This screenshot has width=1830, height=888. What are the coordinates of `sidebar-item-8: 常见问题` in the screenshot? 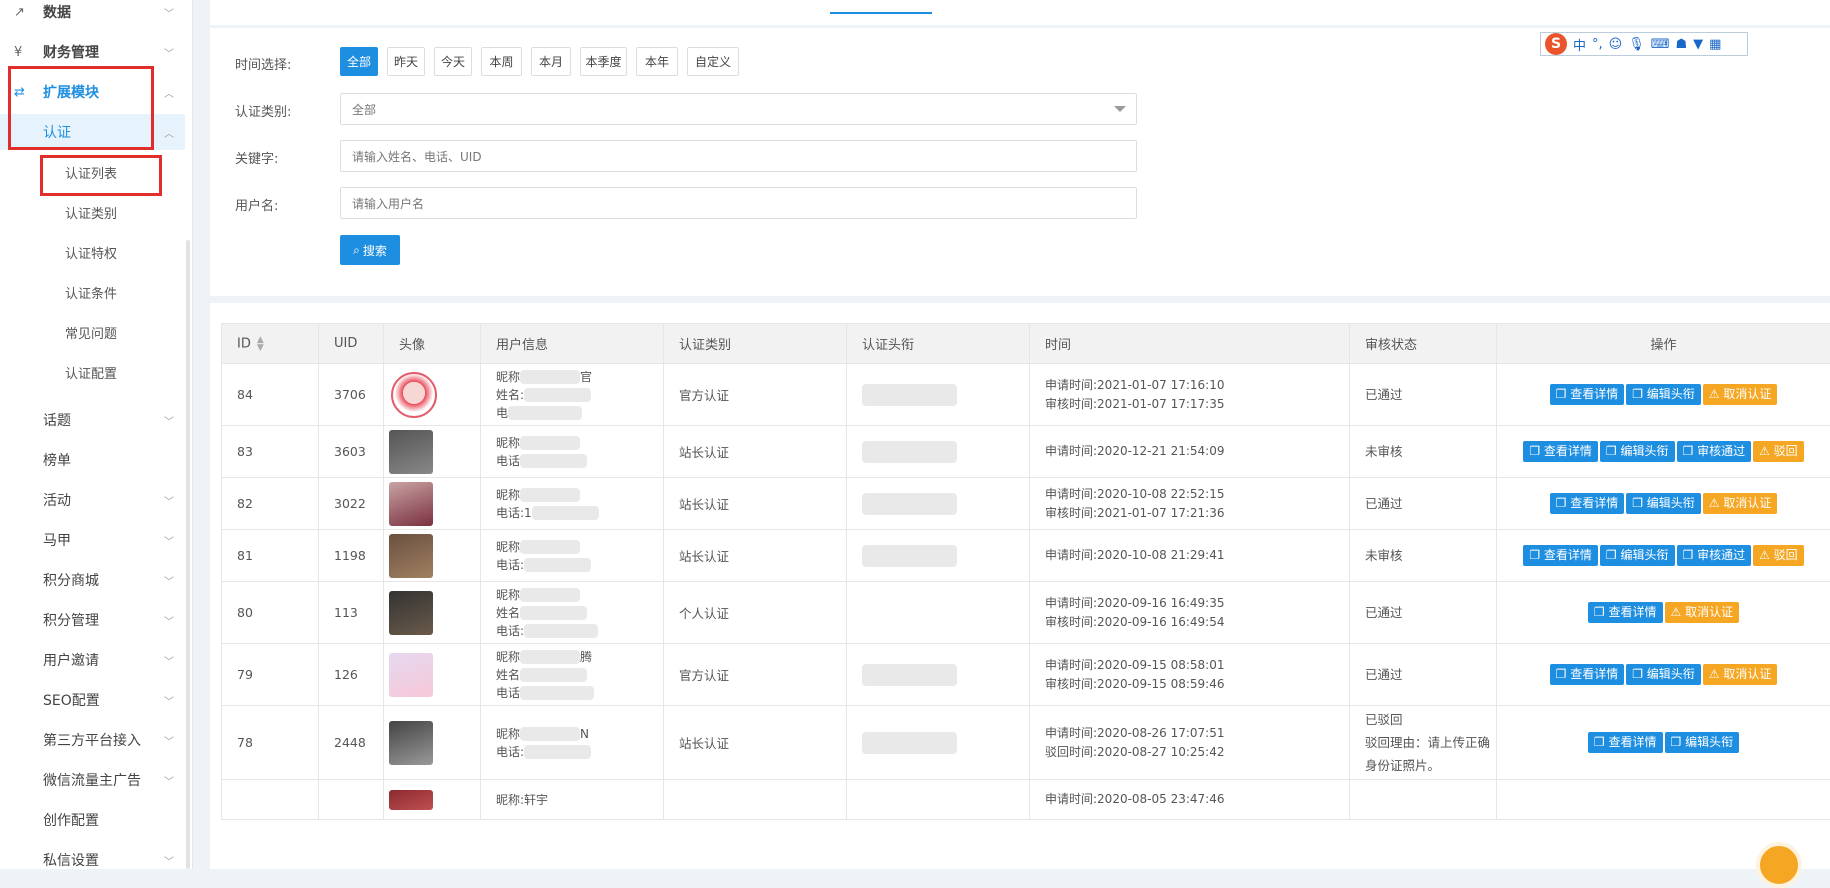 It's located at (92, 332).